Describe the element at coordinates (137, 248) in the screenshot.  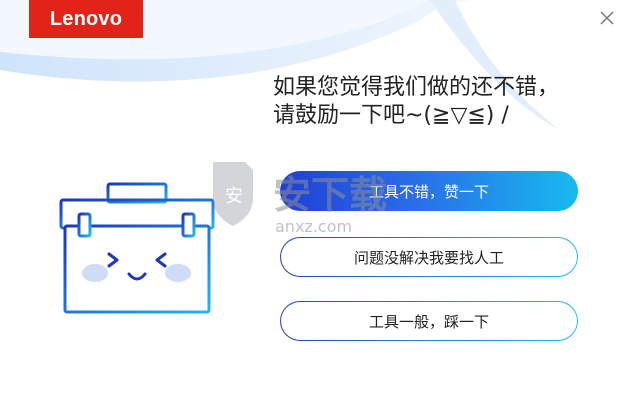
I see `toolbox-face-icon` at that location.